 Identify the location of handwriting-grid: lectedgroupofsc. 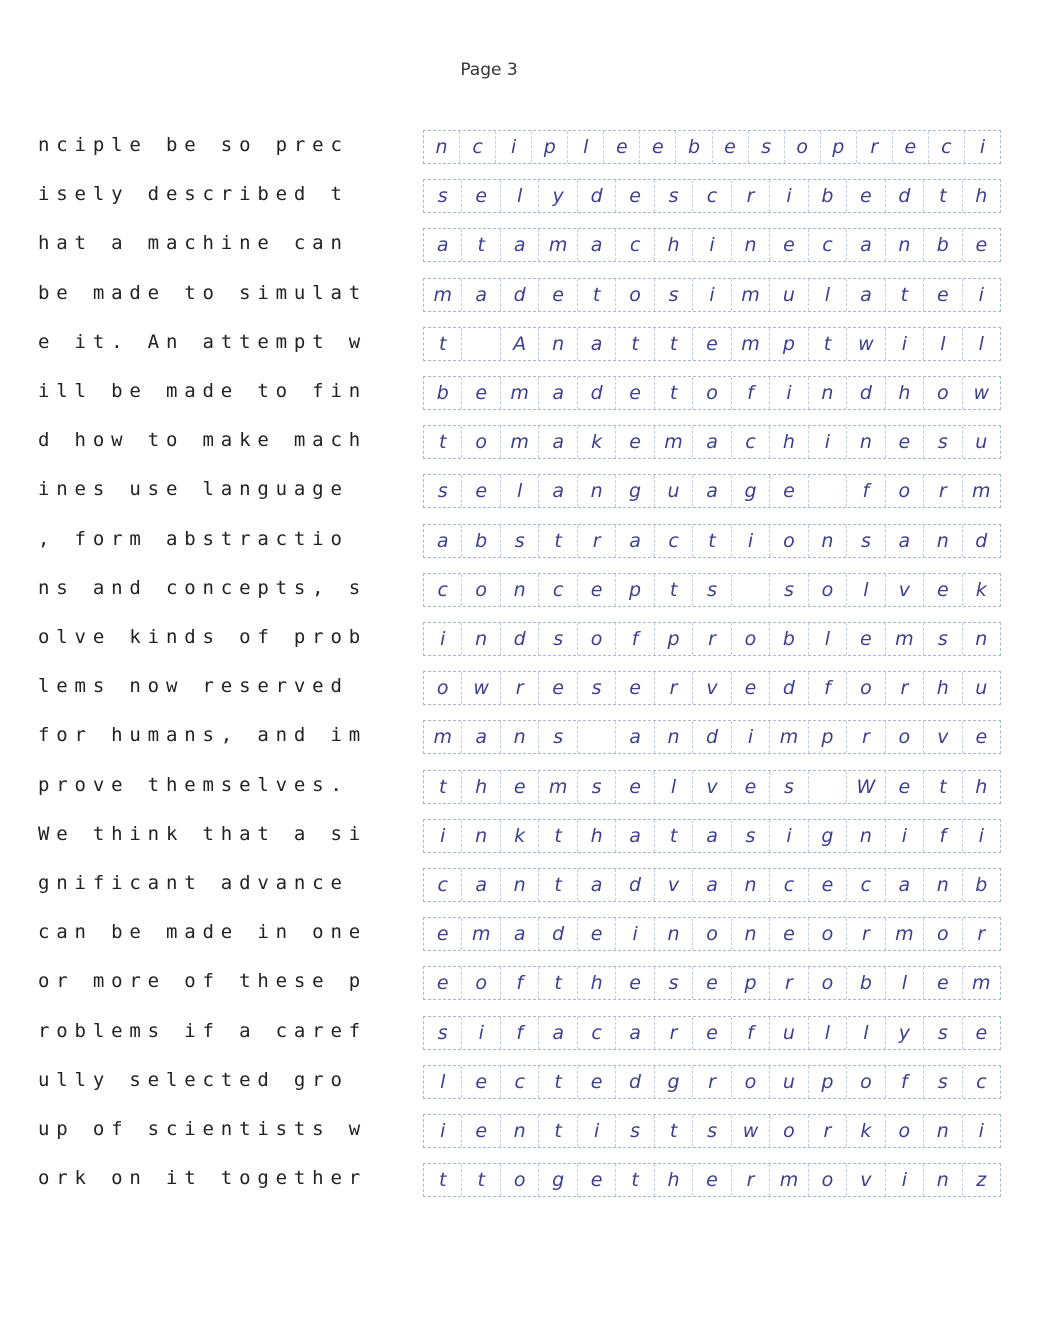
(712, 1081).